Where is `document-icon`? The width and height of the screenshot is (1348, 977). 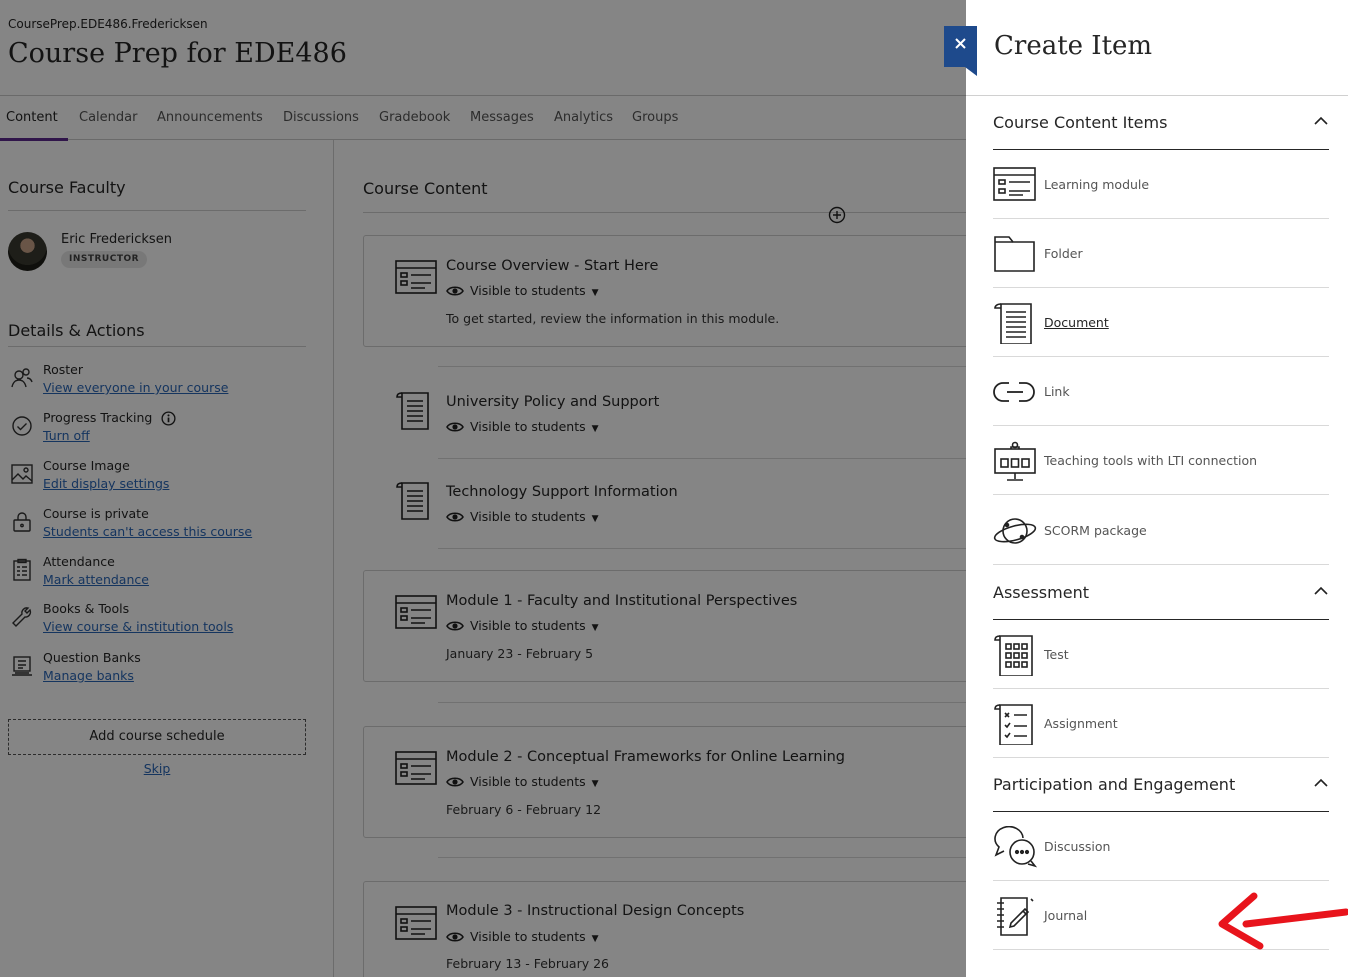 document-icon is located at coordinates (1013, 323).